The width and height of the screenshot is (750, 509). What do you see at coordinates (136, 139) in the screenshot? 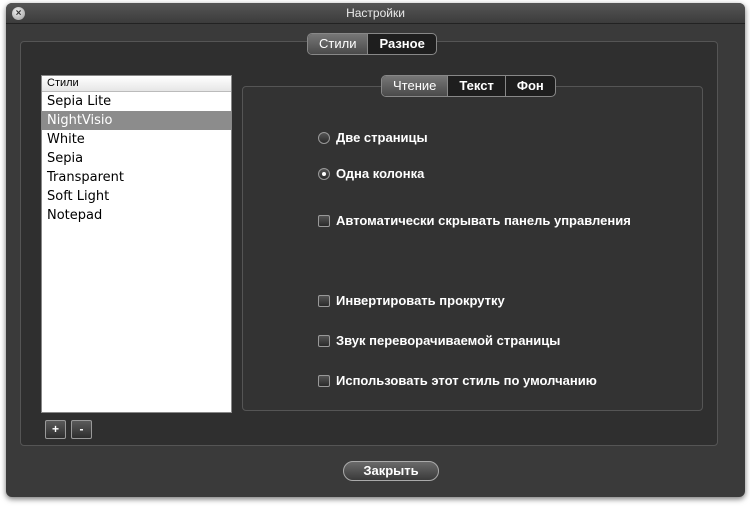
I see `list-item: White` at bounding box center [136, 139].